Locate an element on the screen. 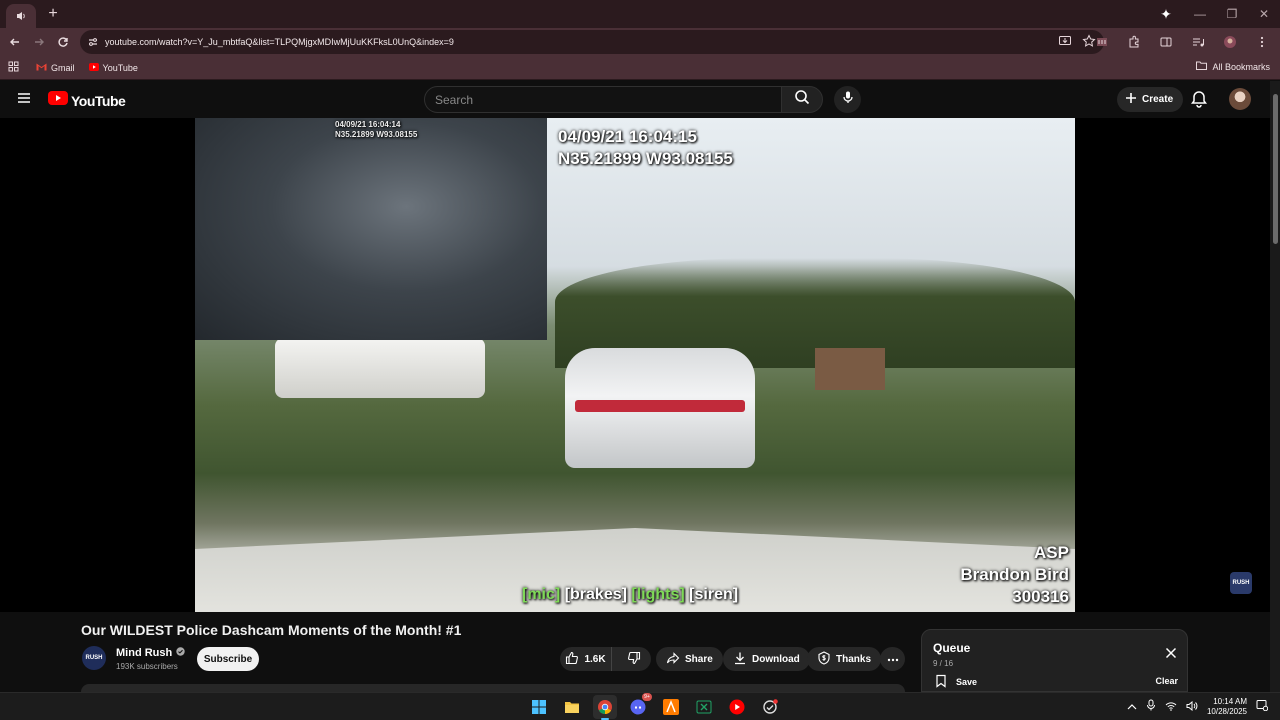 The image size is (1280, 720). subscribe-button: Subscribe is located at coordinates (228, 659).